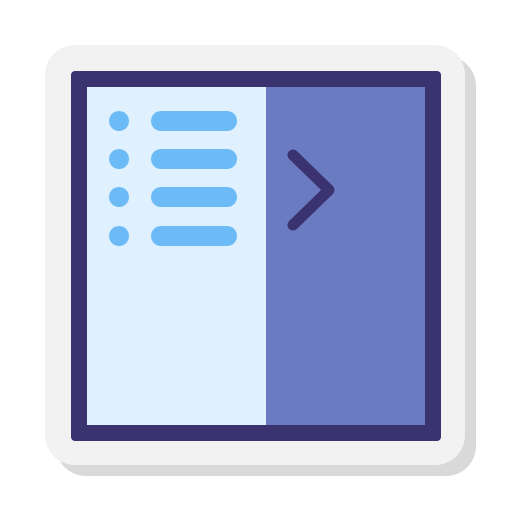 This screenshot has width=512, height=512. I want to click on chevron-right-icon, so click(311, 190).